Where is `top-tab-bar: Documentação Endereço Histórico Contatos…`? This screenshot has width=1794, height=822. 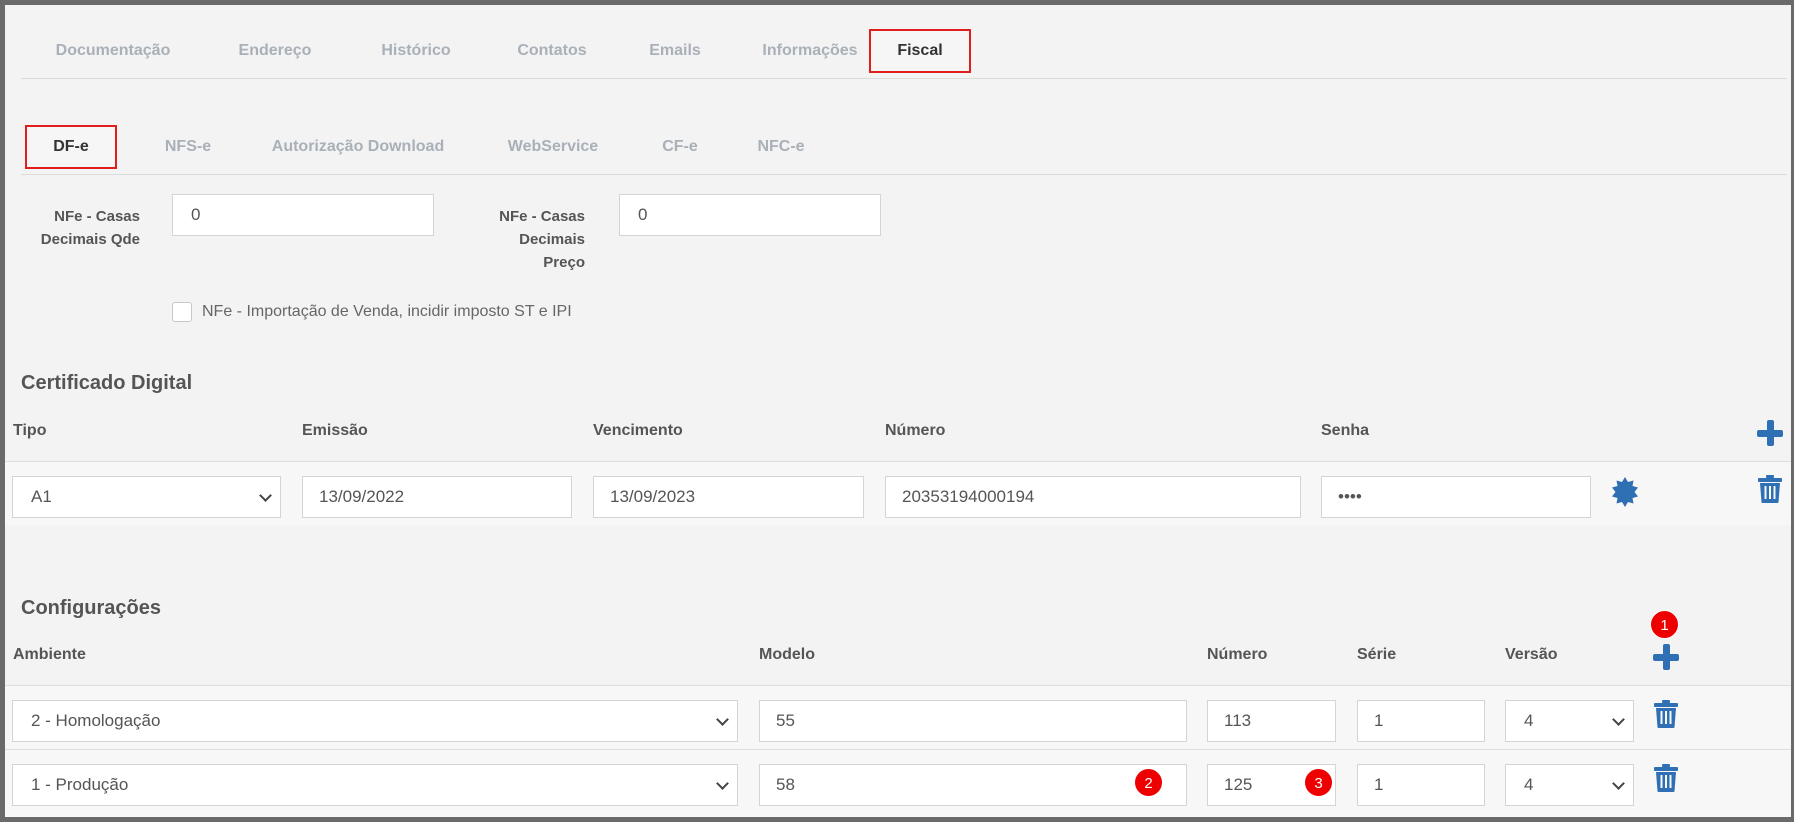 top-tab-bar: Documentação Endereço Histórico Contatos… is located at coordinates (904, 54).